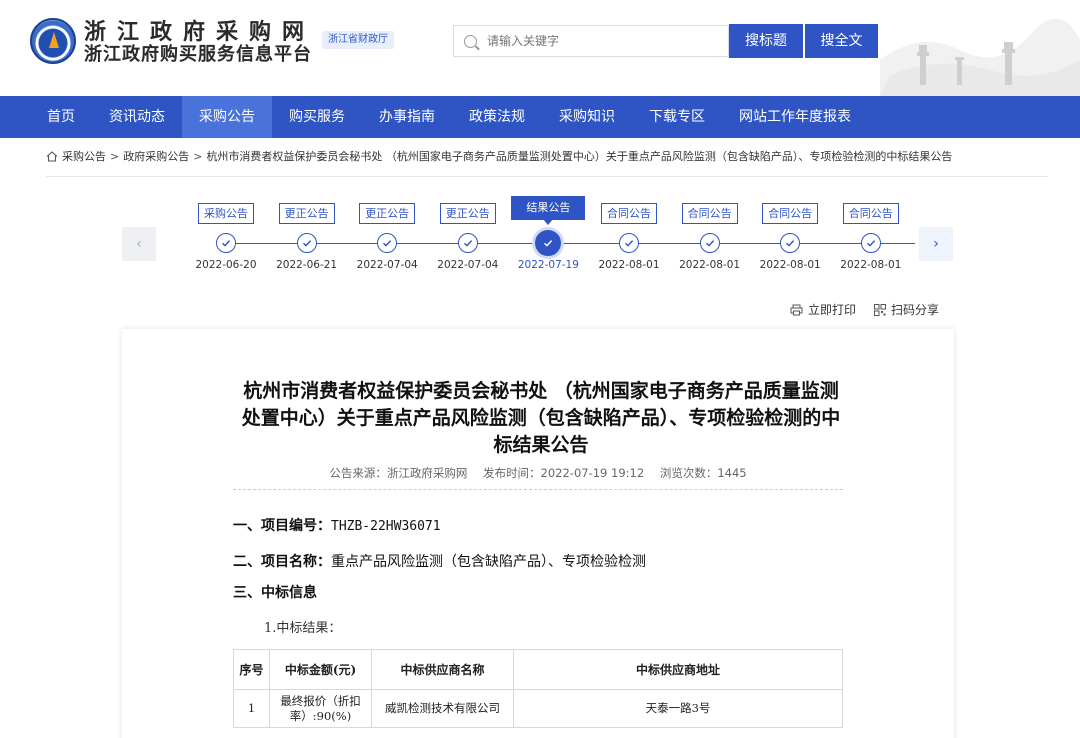  I want to click on table-cell: 1, so click(251, 708).